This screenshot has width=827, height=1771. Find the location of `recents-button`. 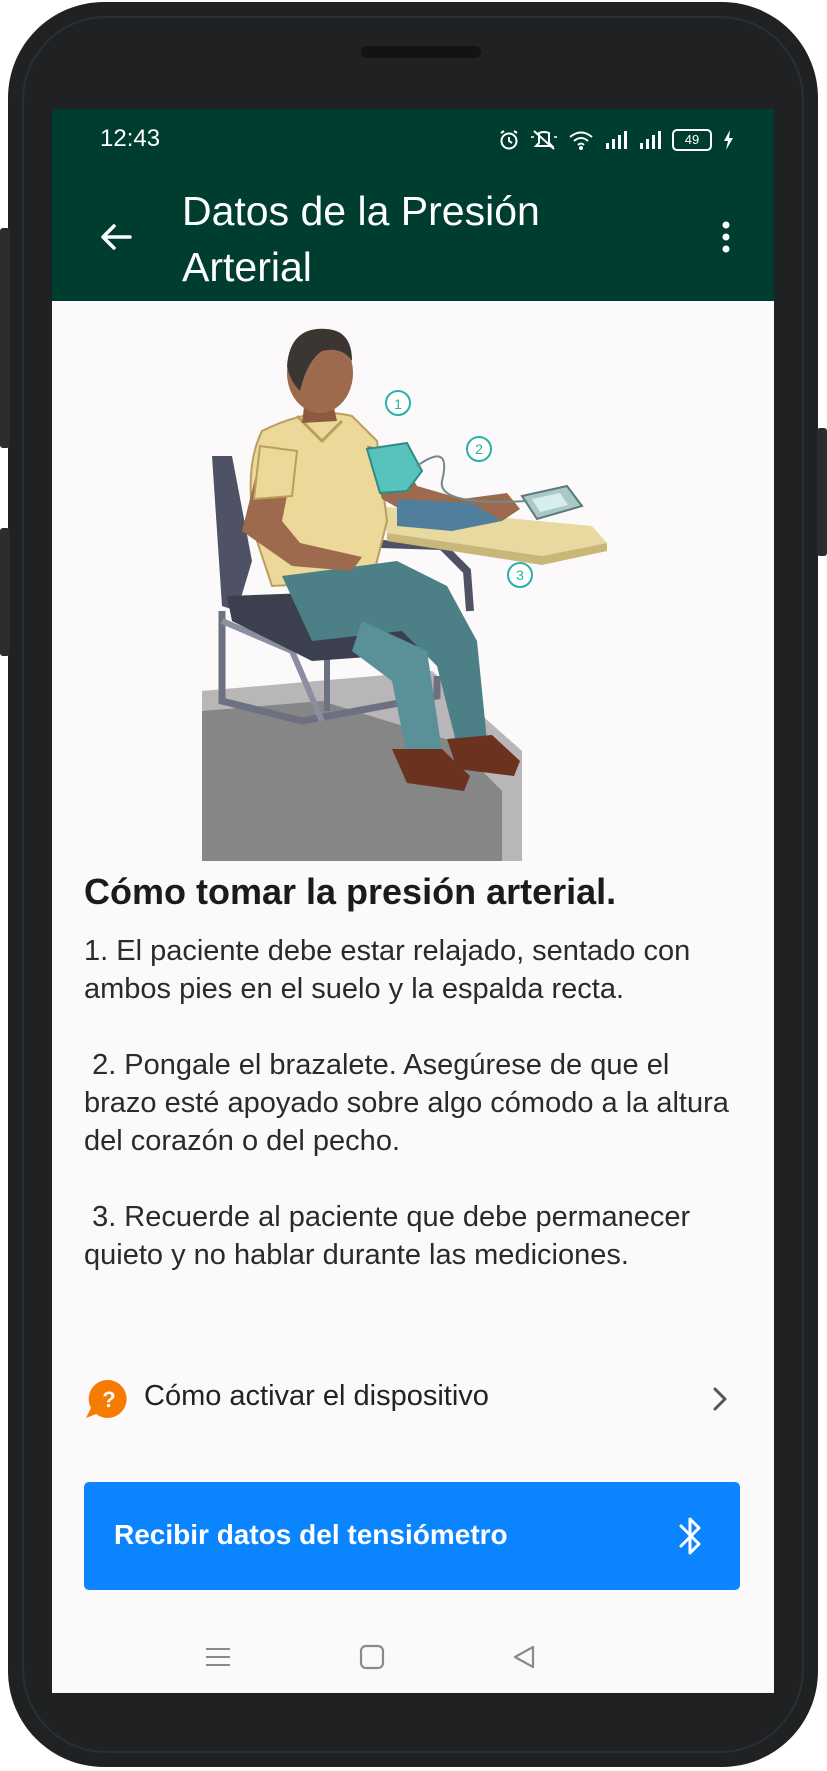

recents-button is located at coordinates (218, 1657).